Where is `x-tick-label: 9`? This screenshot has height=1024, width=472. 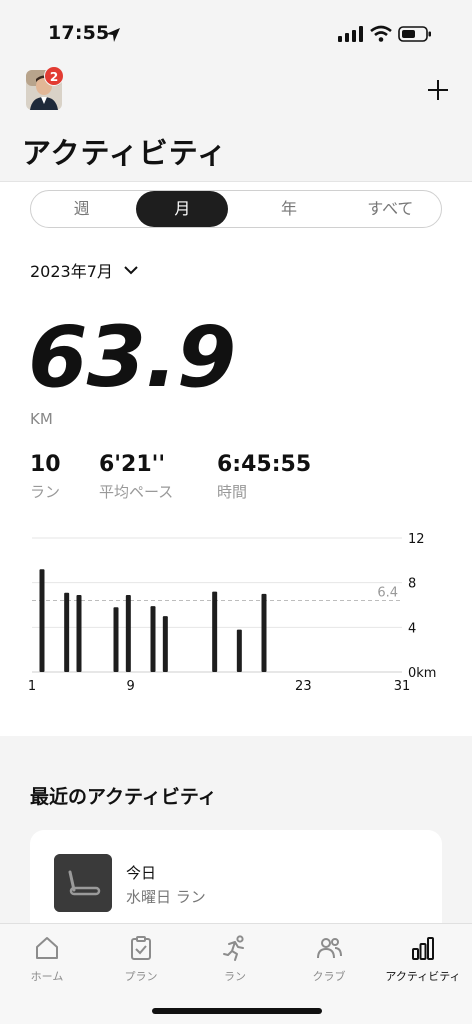 x-tick-label: 9 is located at coordinates (131, 686).